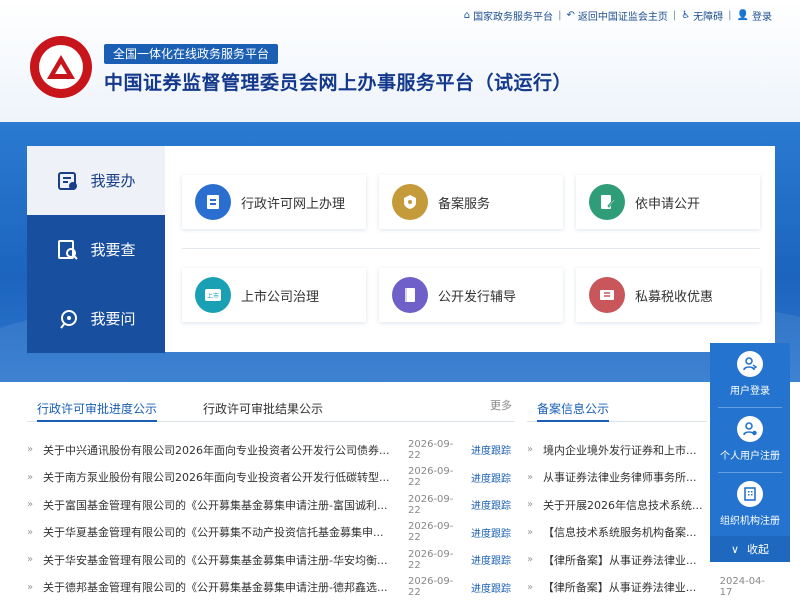 The height and width of the screenshot is (600, 800). Describe the element at coordinates (213, 202) in the screenshot. I see `license-icon` at that location.